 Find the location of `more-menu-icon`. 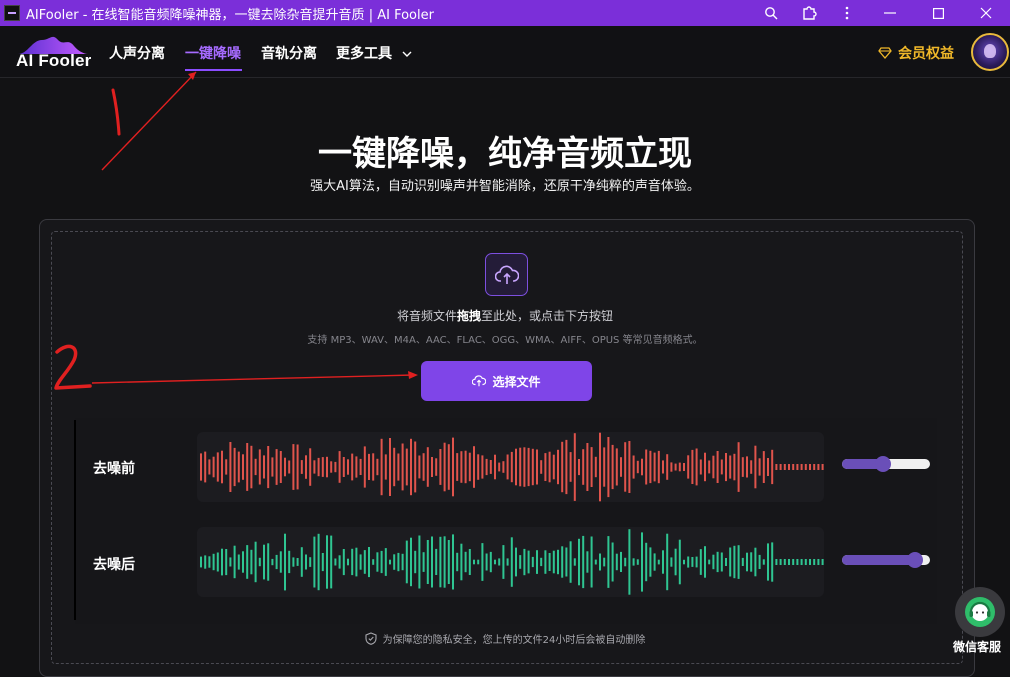

more-menu-icon is located at coordinates (847, 13).